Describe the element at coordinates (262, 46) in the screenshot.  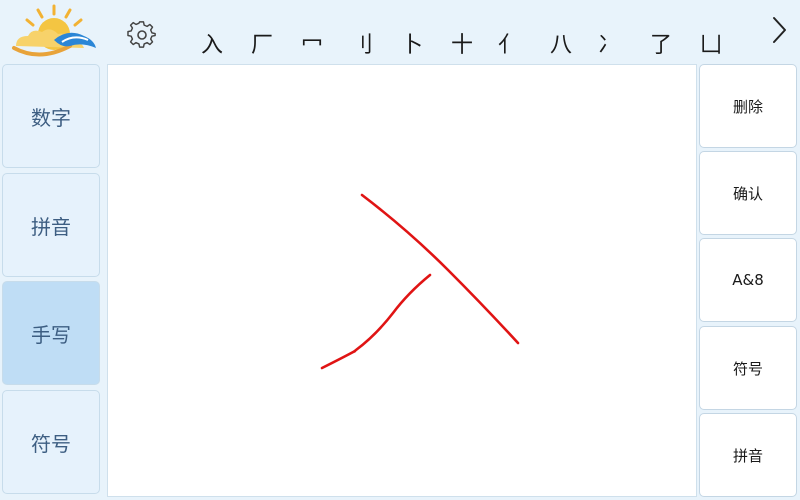
I see `candidate: 厂` at that location.